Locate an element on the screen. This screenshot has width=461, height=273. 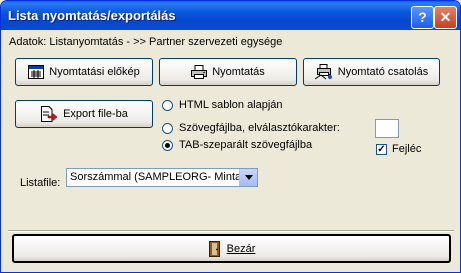
close-label: Bezár is located at coordinates (241, 248).